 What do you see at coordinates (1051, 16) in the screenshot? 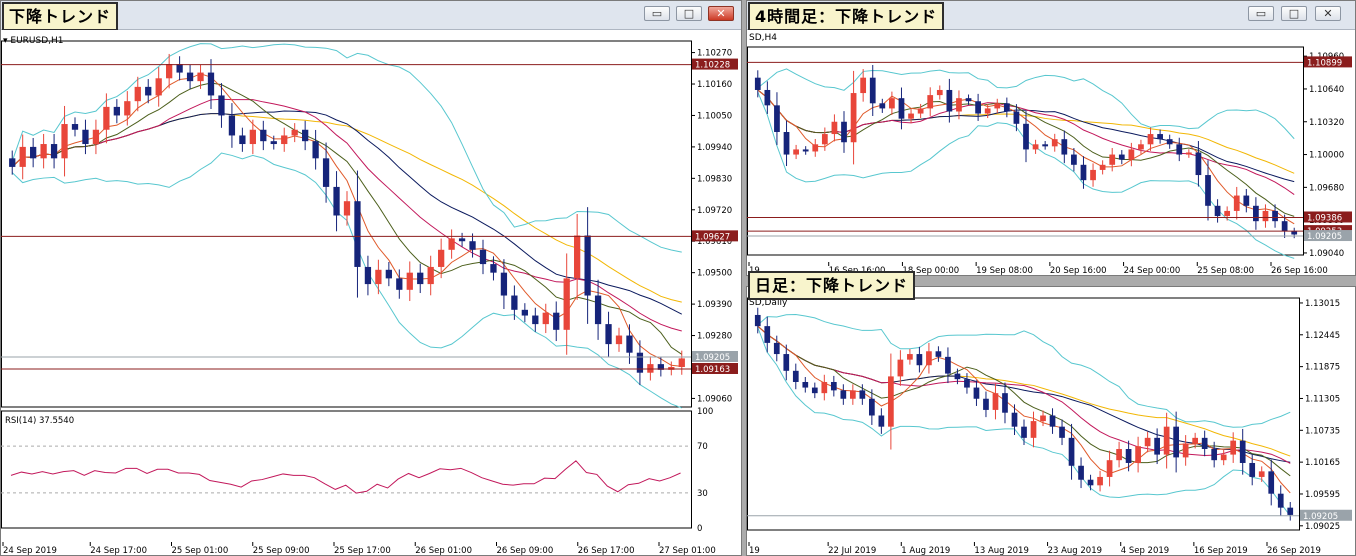
I see `h4-title-bar: 4時間足：下降トレンド ▭ □ ✕` at bounding box center [1051, 16].